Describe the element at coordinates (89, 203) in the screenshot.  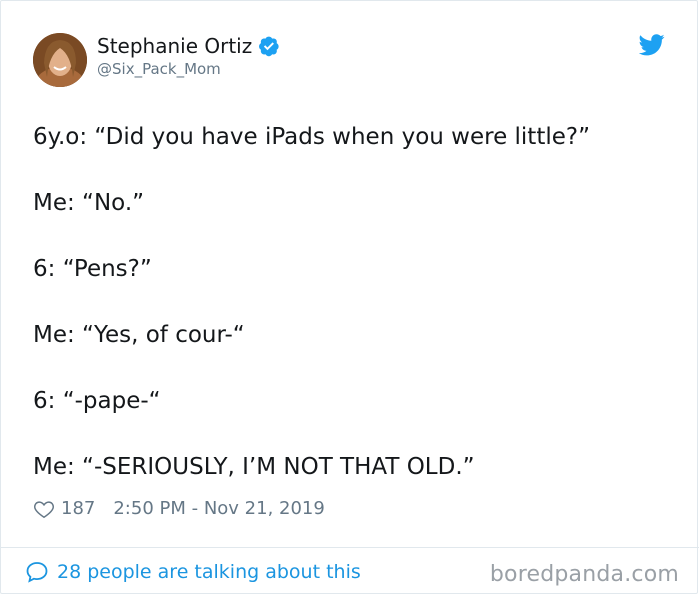
I see `tweet-line: Me: “No.”` at that location.